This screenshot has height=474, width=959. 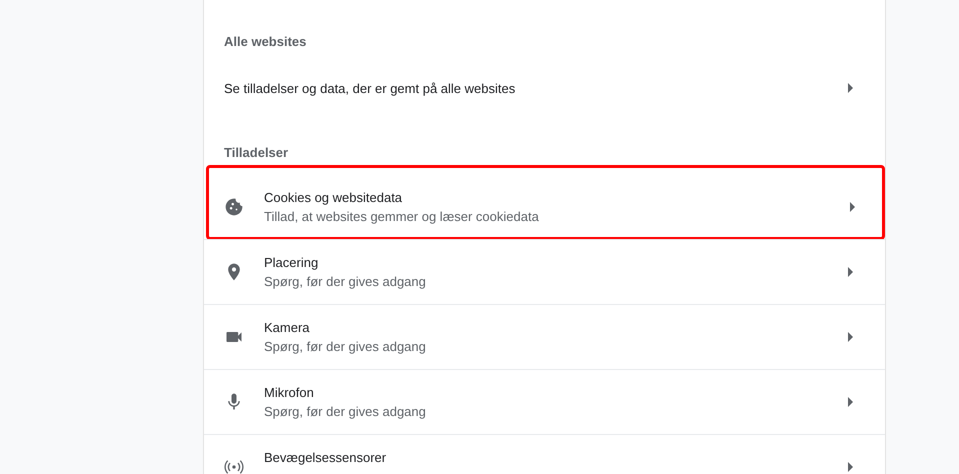 I want to click on row-title: Mikrofon, so click(x=289, y=392).